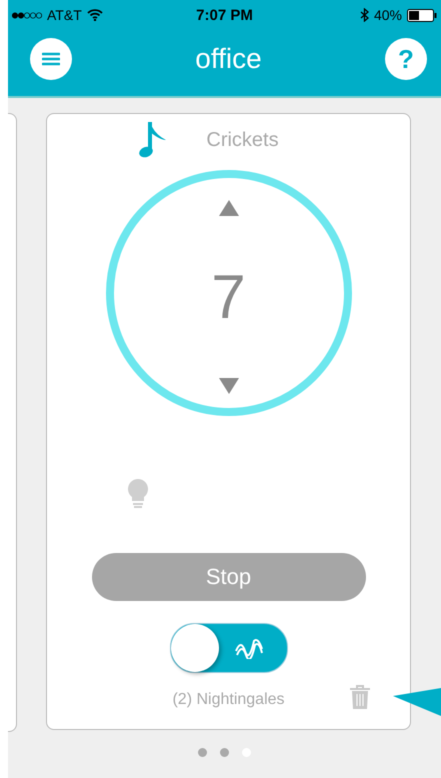  I want to click on group-label: (2) Nightingales, so click(228, 700).